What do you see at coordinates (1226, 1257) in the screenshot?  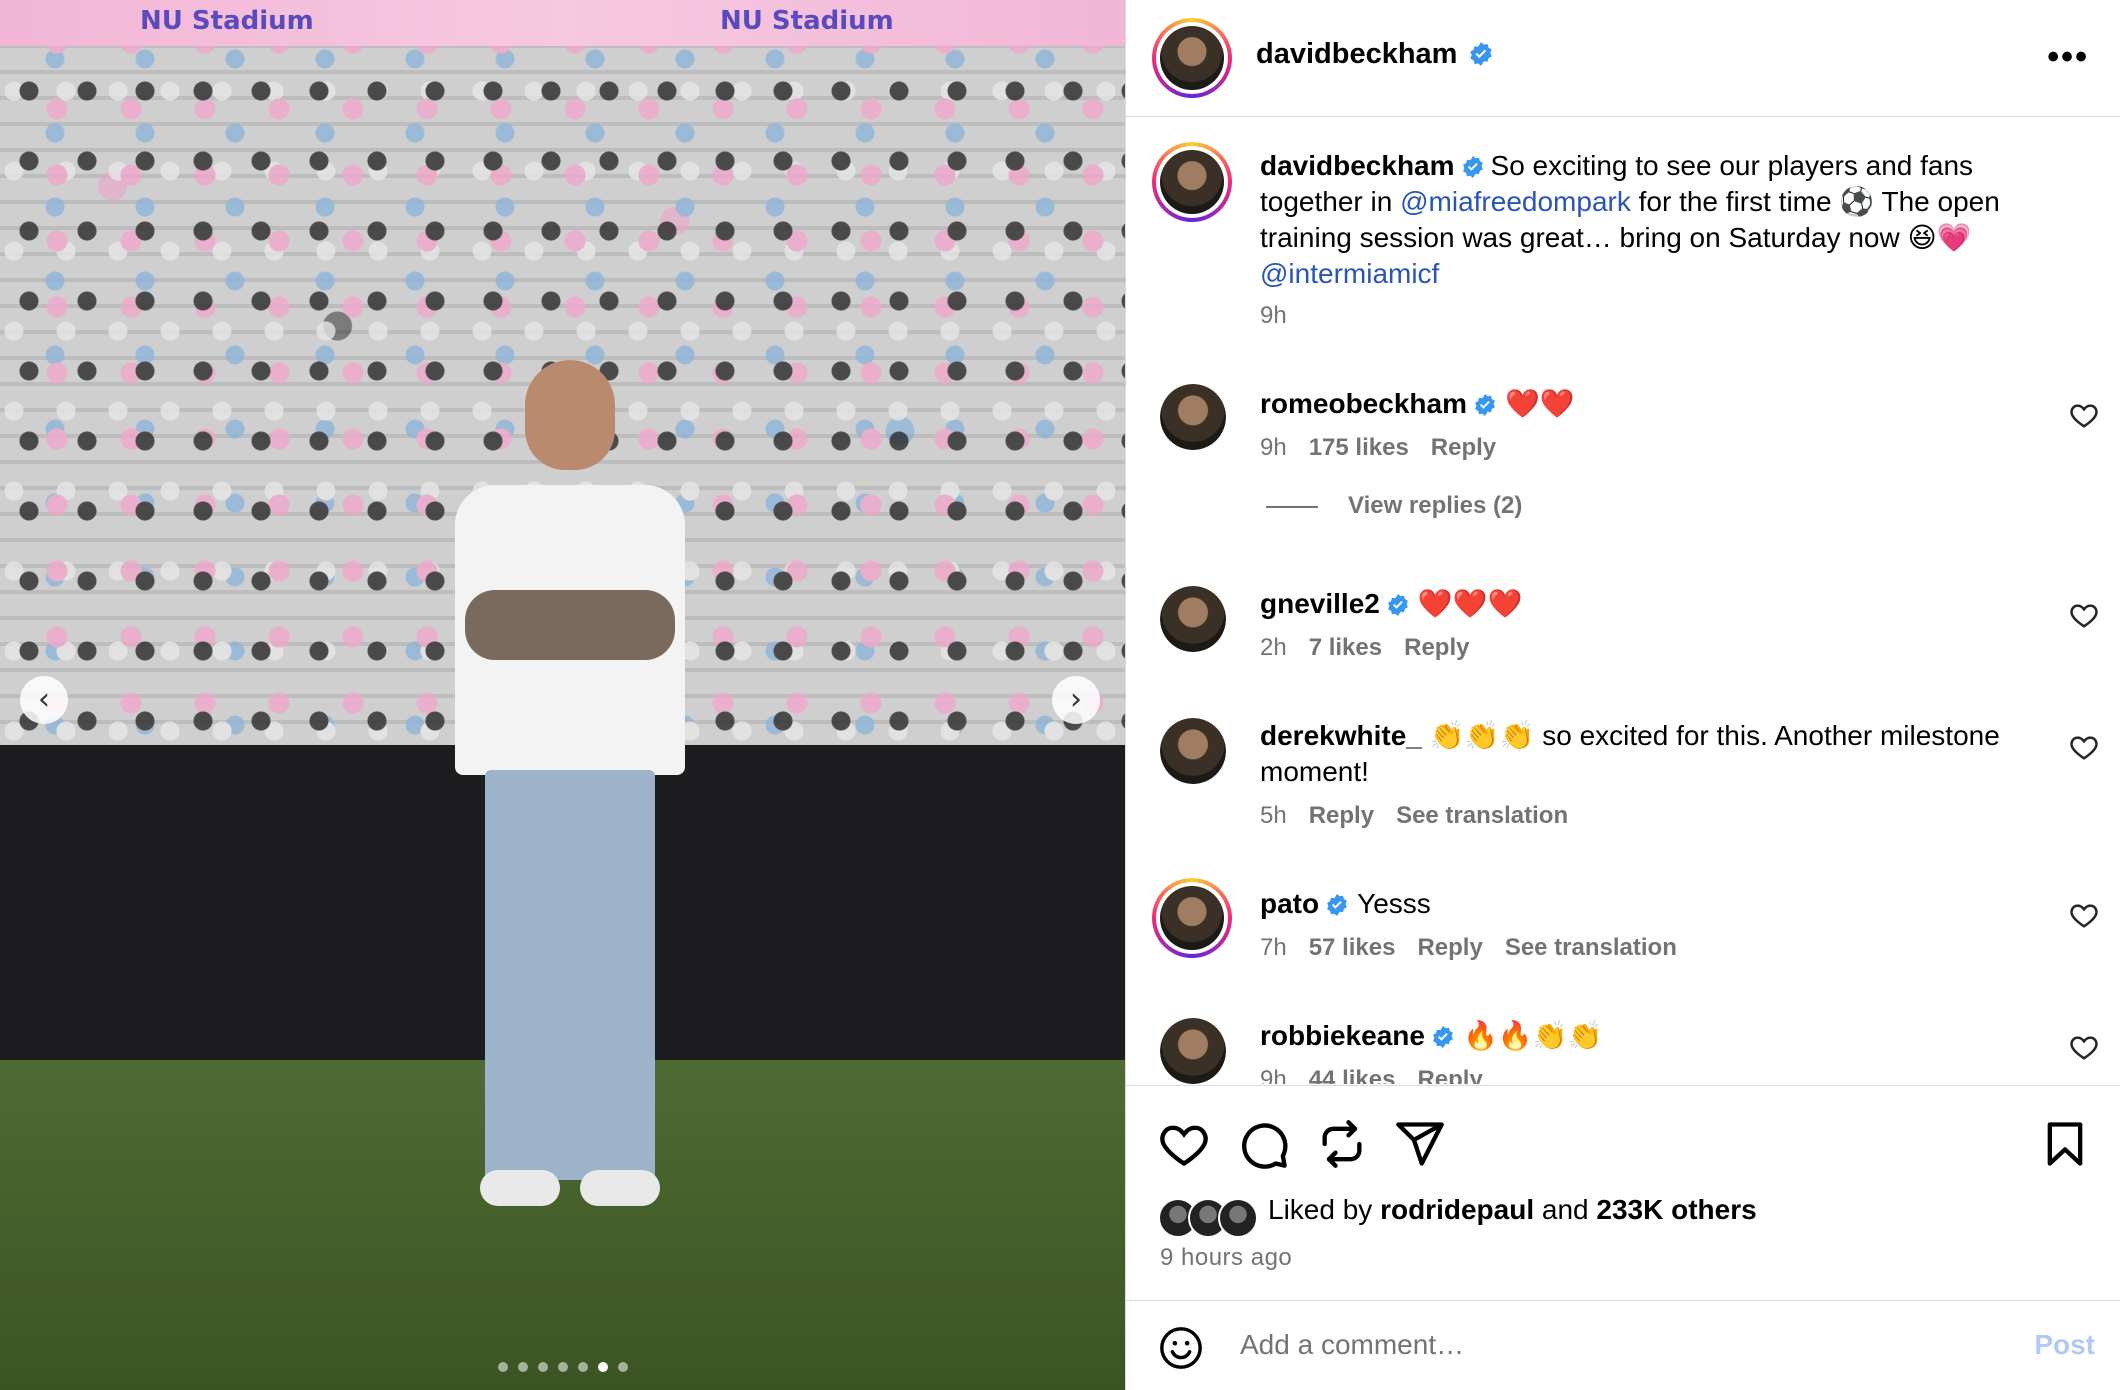 I see `post-time: 9 hours ago` at bounding box center [1226, 1257].